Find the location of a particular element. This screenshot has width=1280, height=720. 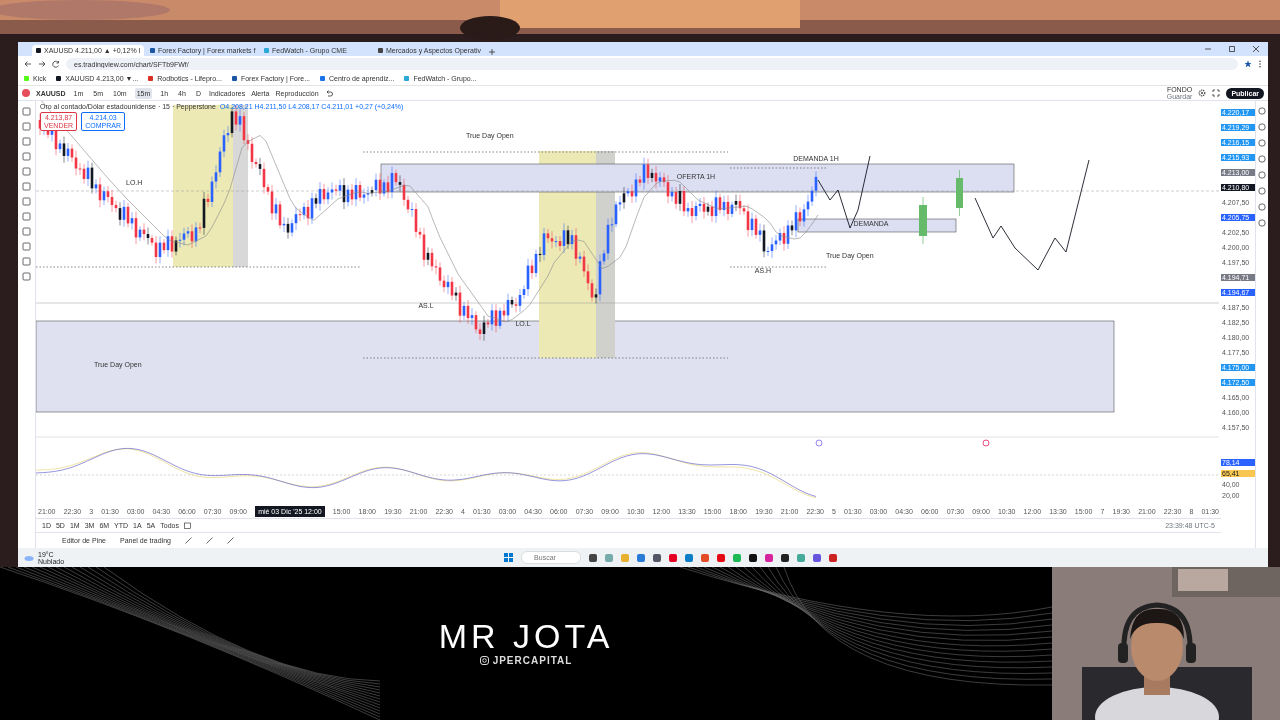

new-tab-icon is located at coordinates (492, 52).